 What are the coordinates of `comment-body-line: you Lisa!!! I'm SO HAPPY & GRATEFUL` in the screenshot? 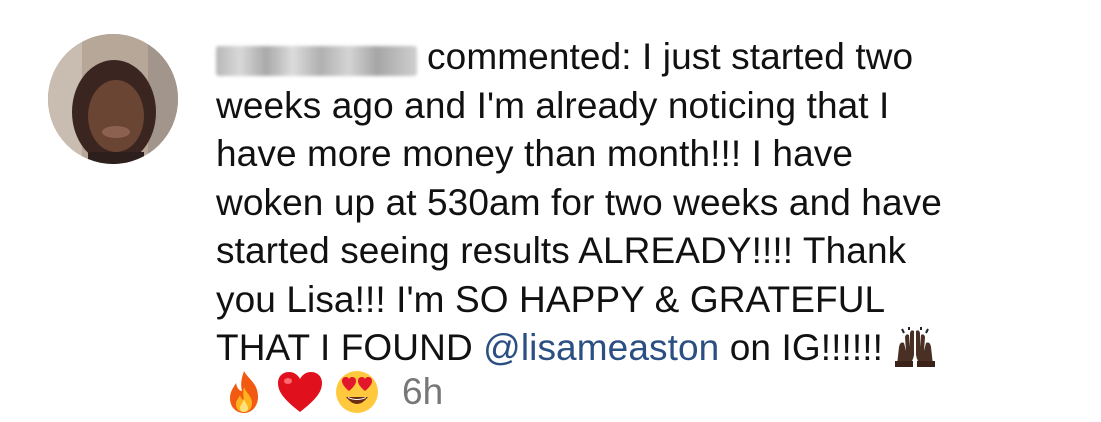 It's located at (551, 299).